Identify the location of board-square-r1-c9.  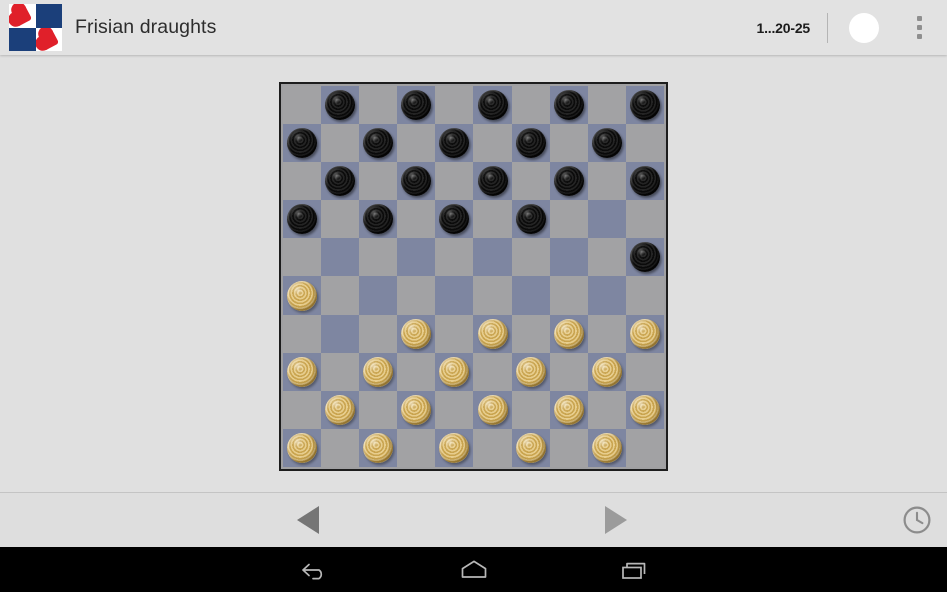
(644, 143).